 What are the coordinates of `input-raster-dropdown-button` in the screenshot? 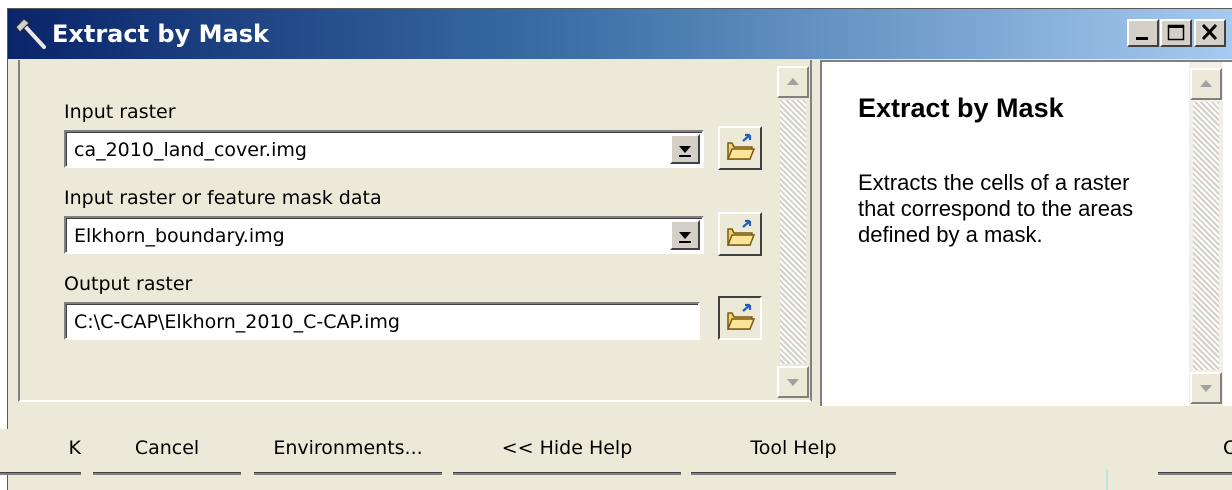 It's located at (685, 149).